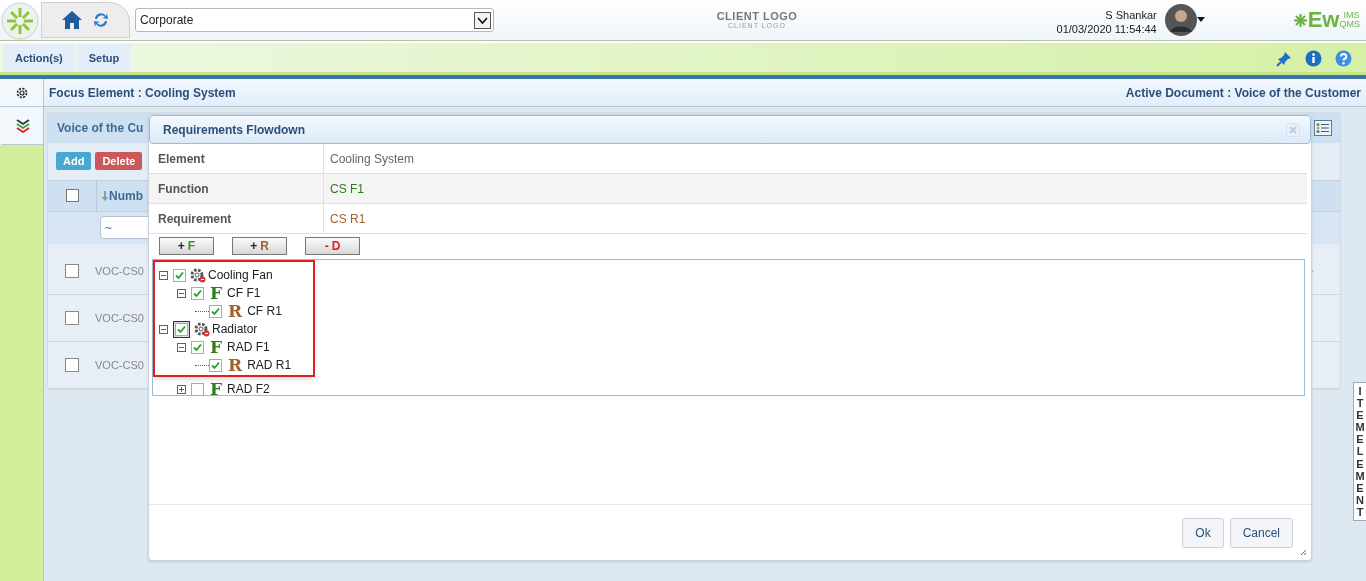 The image size is (1366, 581). Describe the element at coordinates (248, 389) in the screenshot. I see `tree-item: RAD F2` at that location.